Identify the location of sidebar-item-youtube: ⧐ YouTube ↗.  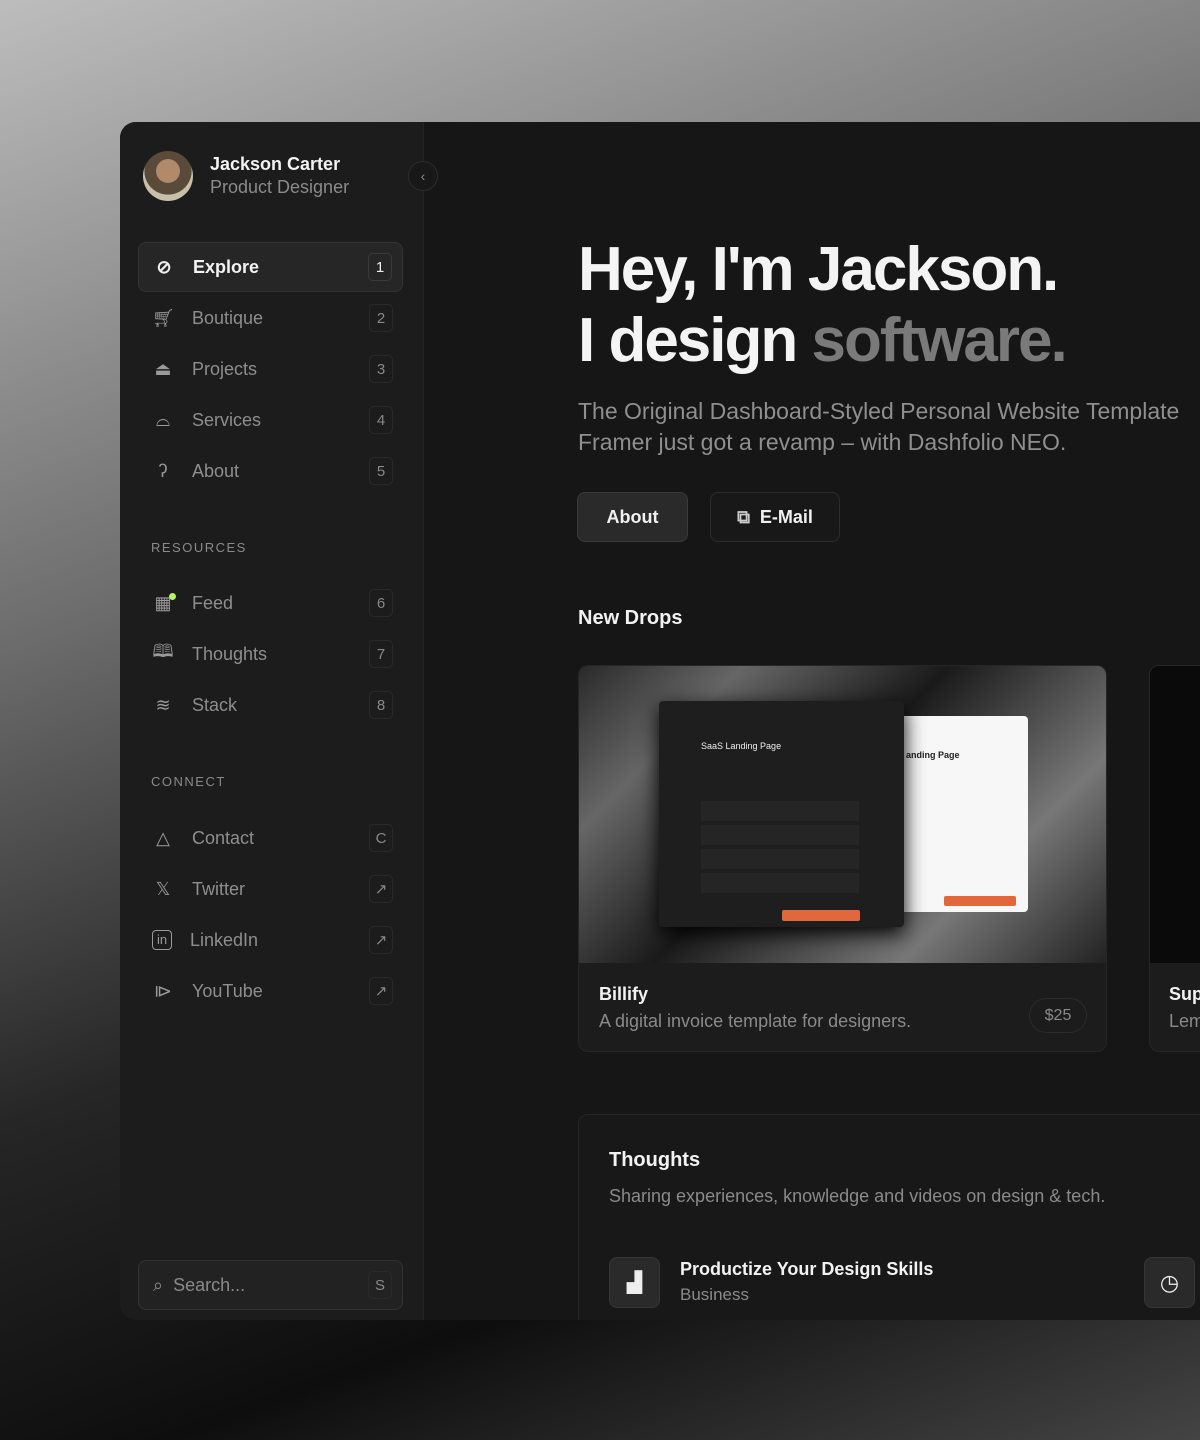
(270, 991).